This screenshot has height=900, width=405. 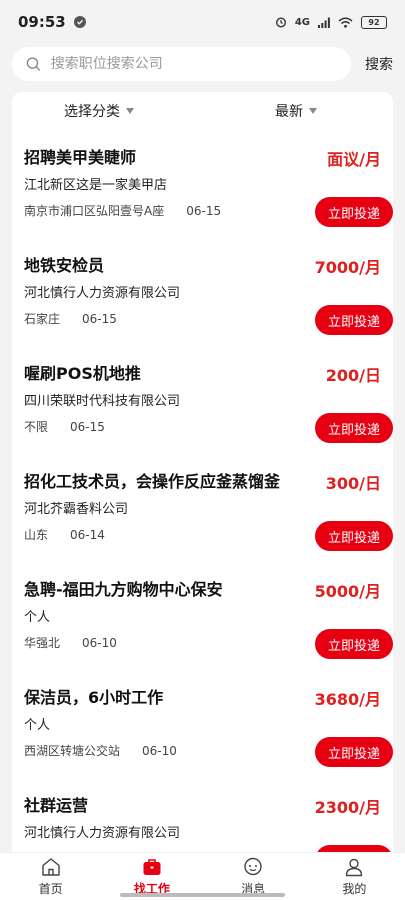 I want to click on job-item: 保洁员，6小时工作 个人 西湖区转塘公交站 06-10 3680/月 立即投递, so click(x=202, y=724).